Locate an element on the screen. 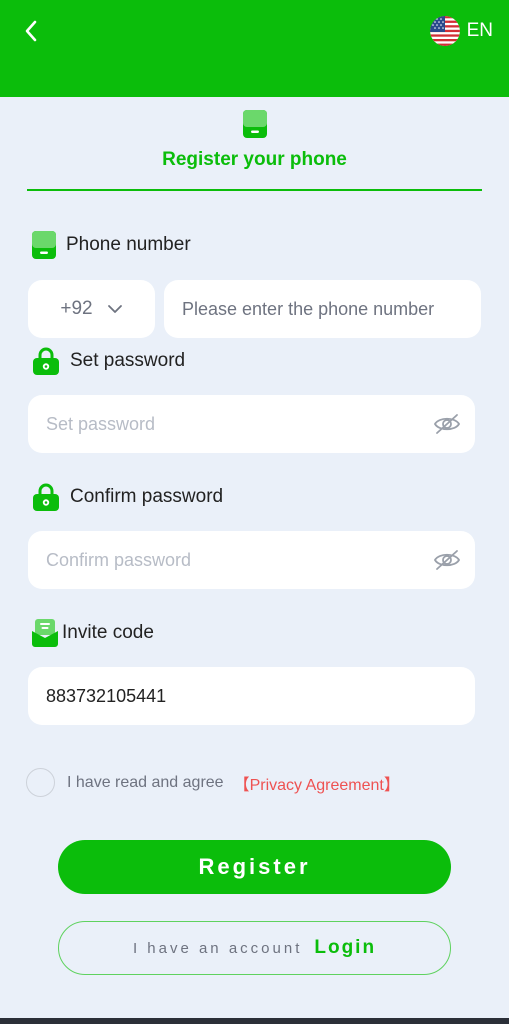 This screenshot has height=1024, width=509. phone-label-text: Phone number is located at coordinates (128, 244).